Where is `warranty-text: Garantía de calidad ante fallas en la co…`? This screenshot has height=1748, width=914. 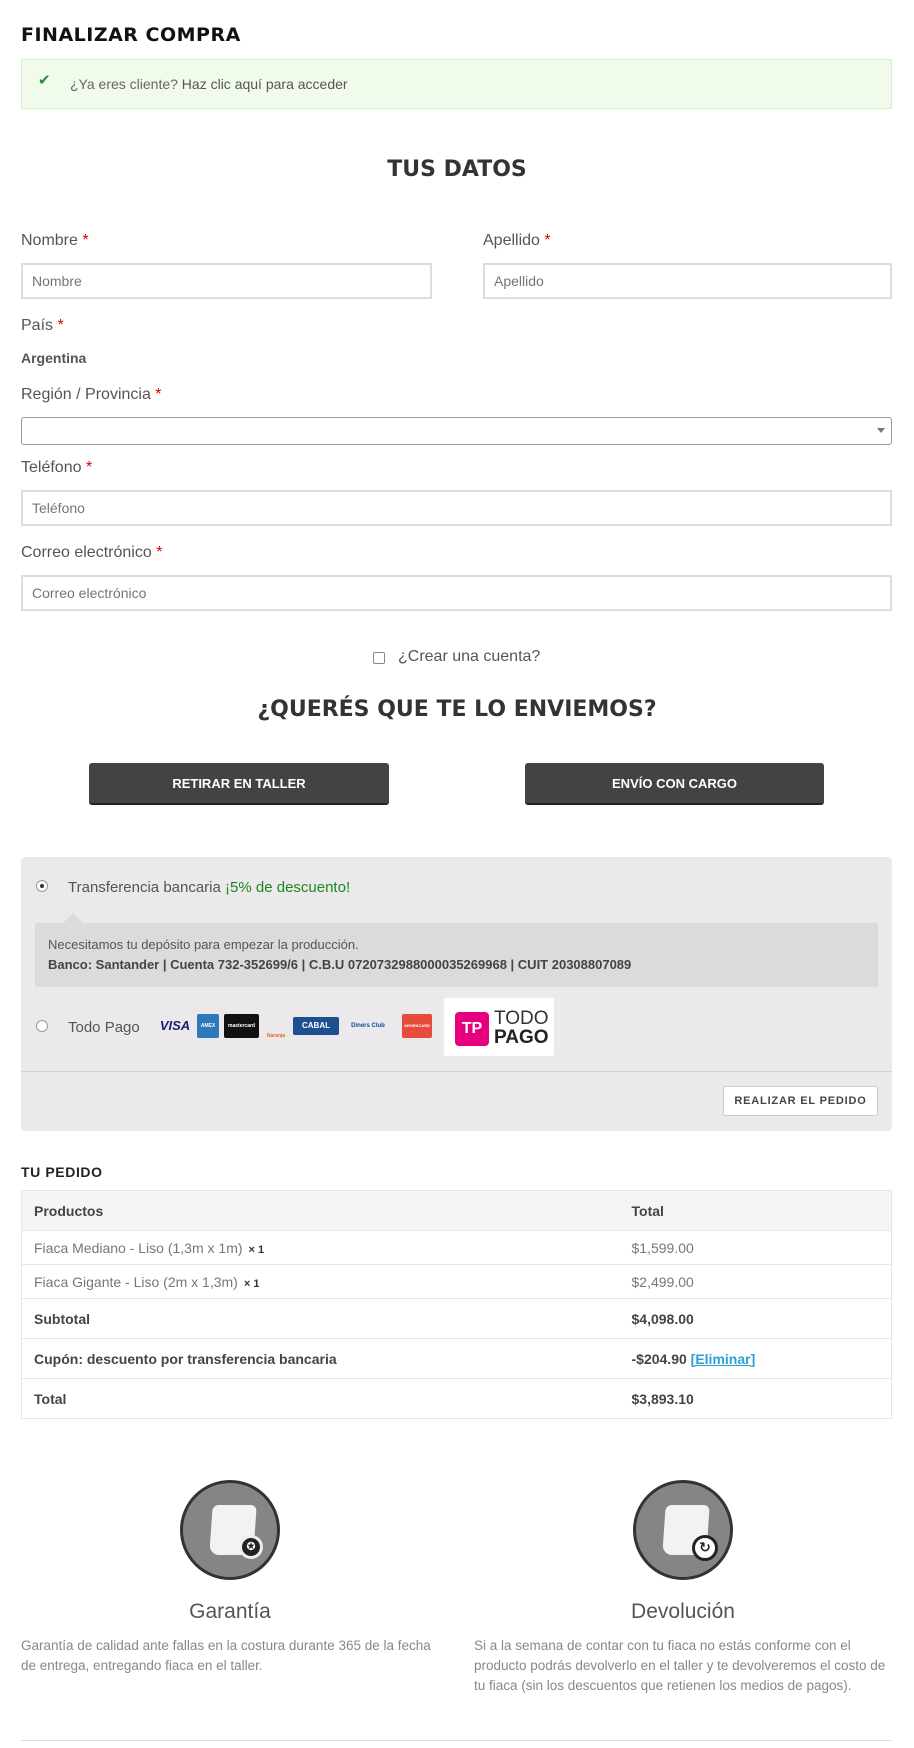 warranty-text: Garantía de calidad ante fallas en la co… is located at coordinates (226, 1655).